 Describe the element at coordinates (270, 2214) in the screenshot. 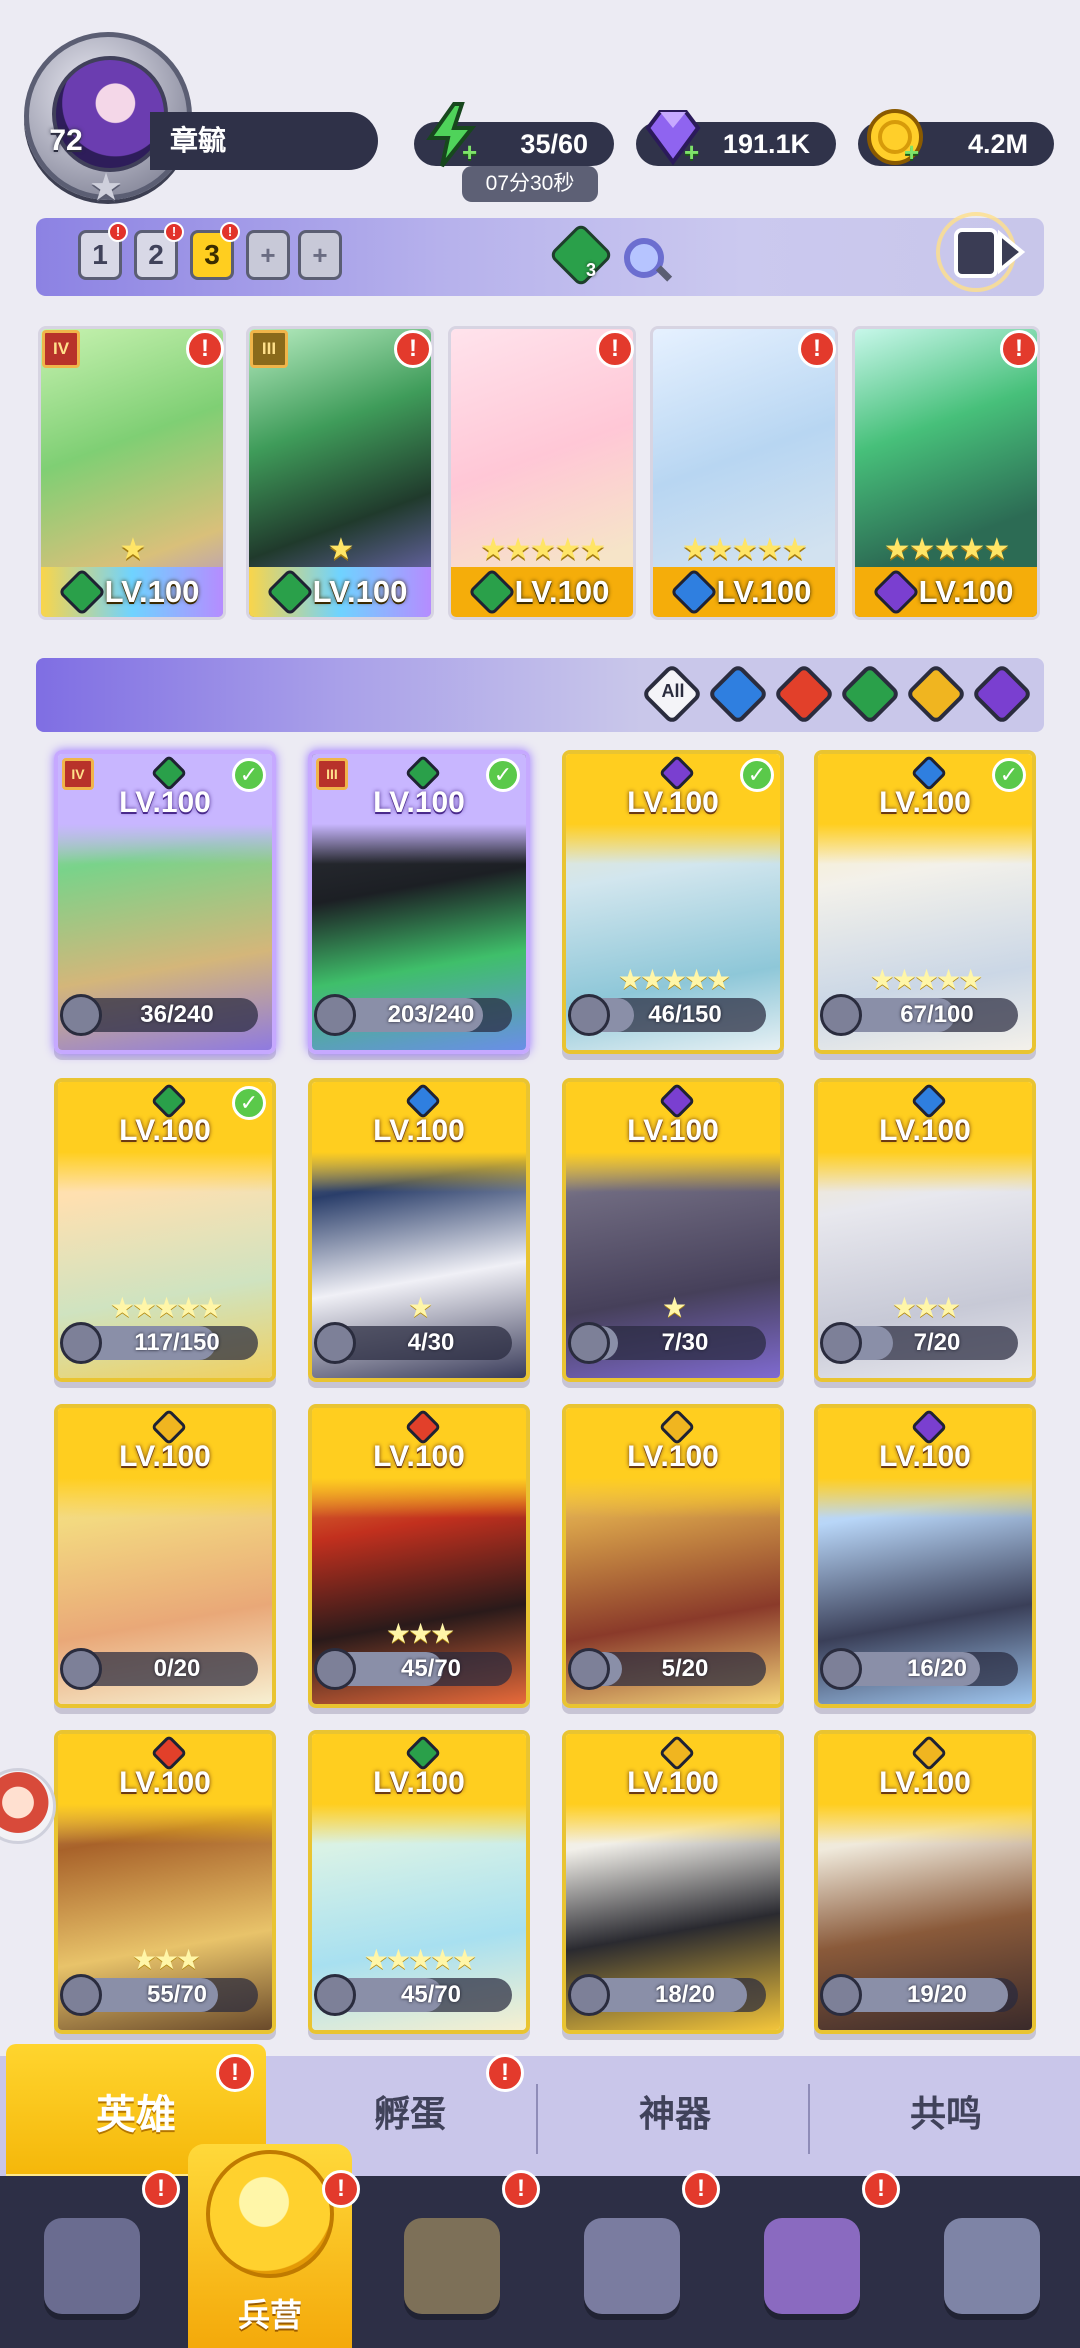

I see `barracks-icon` at that location.